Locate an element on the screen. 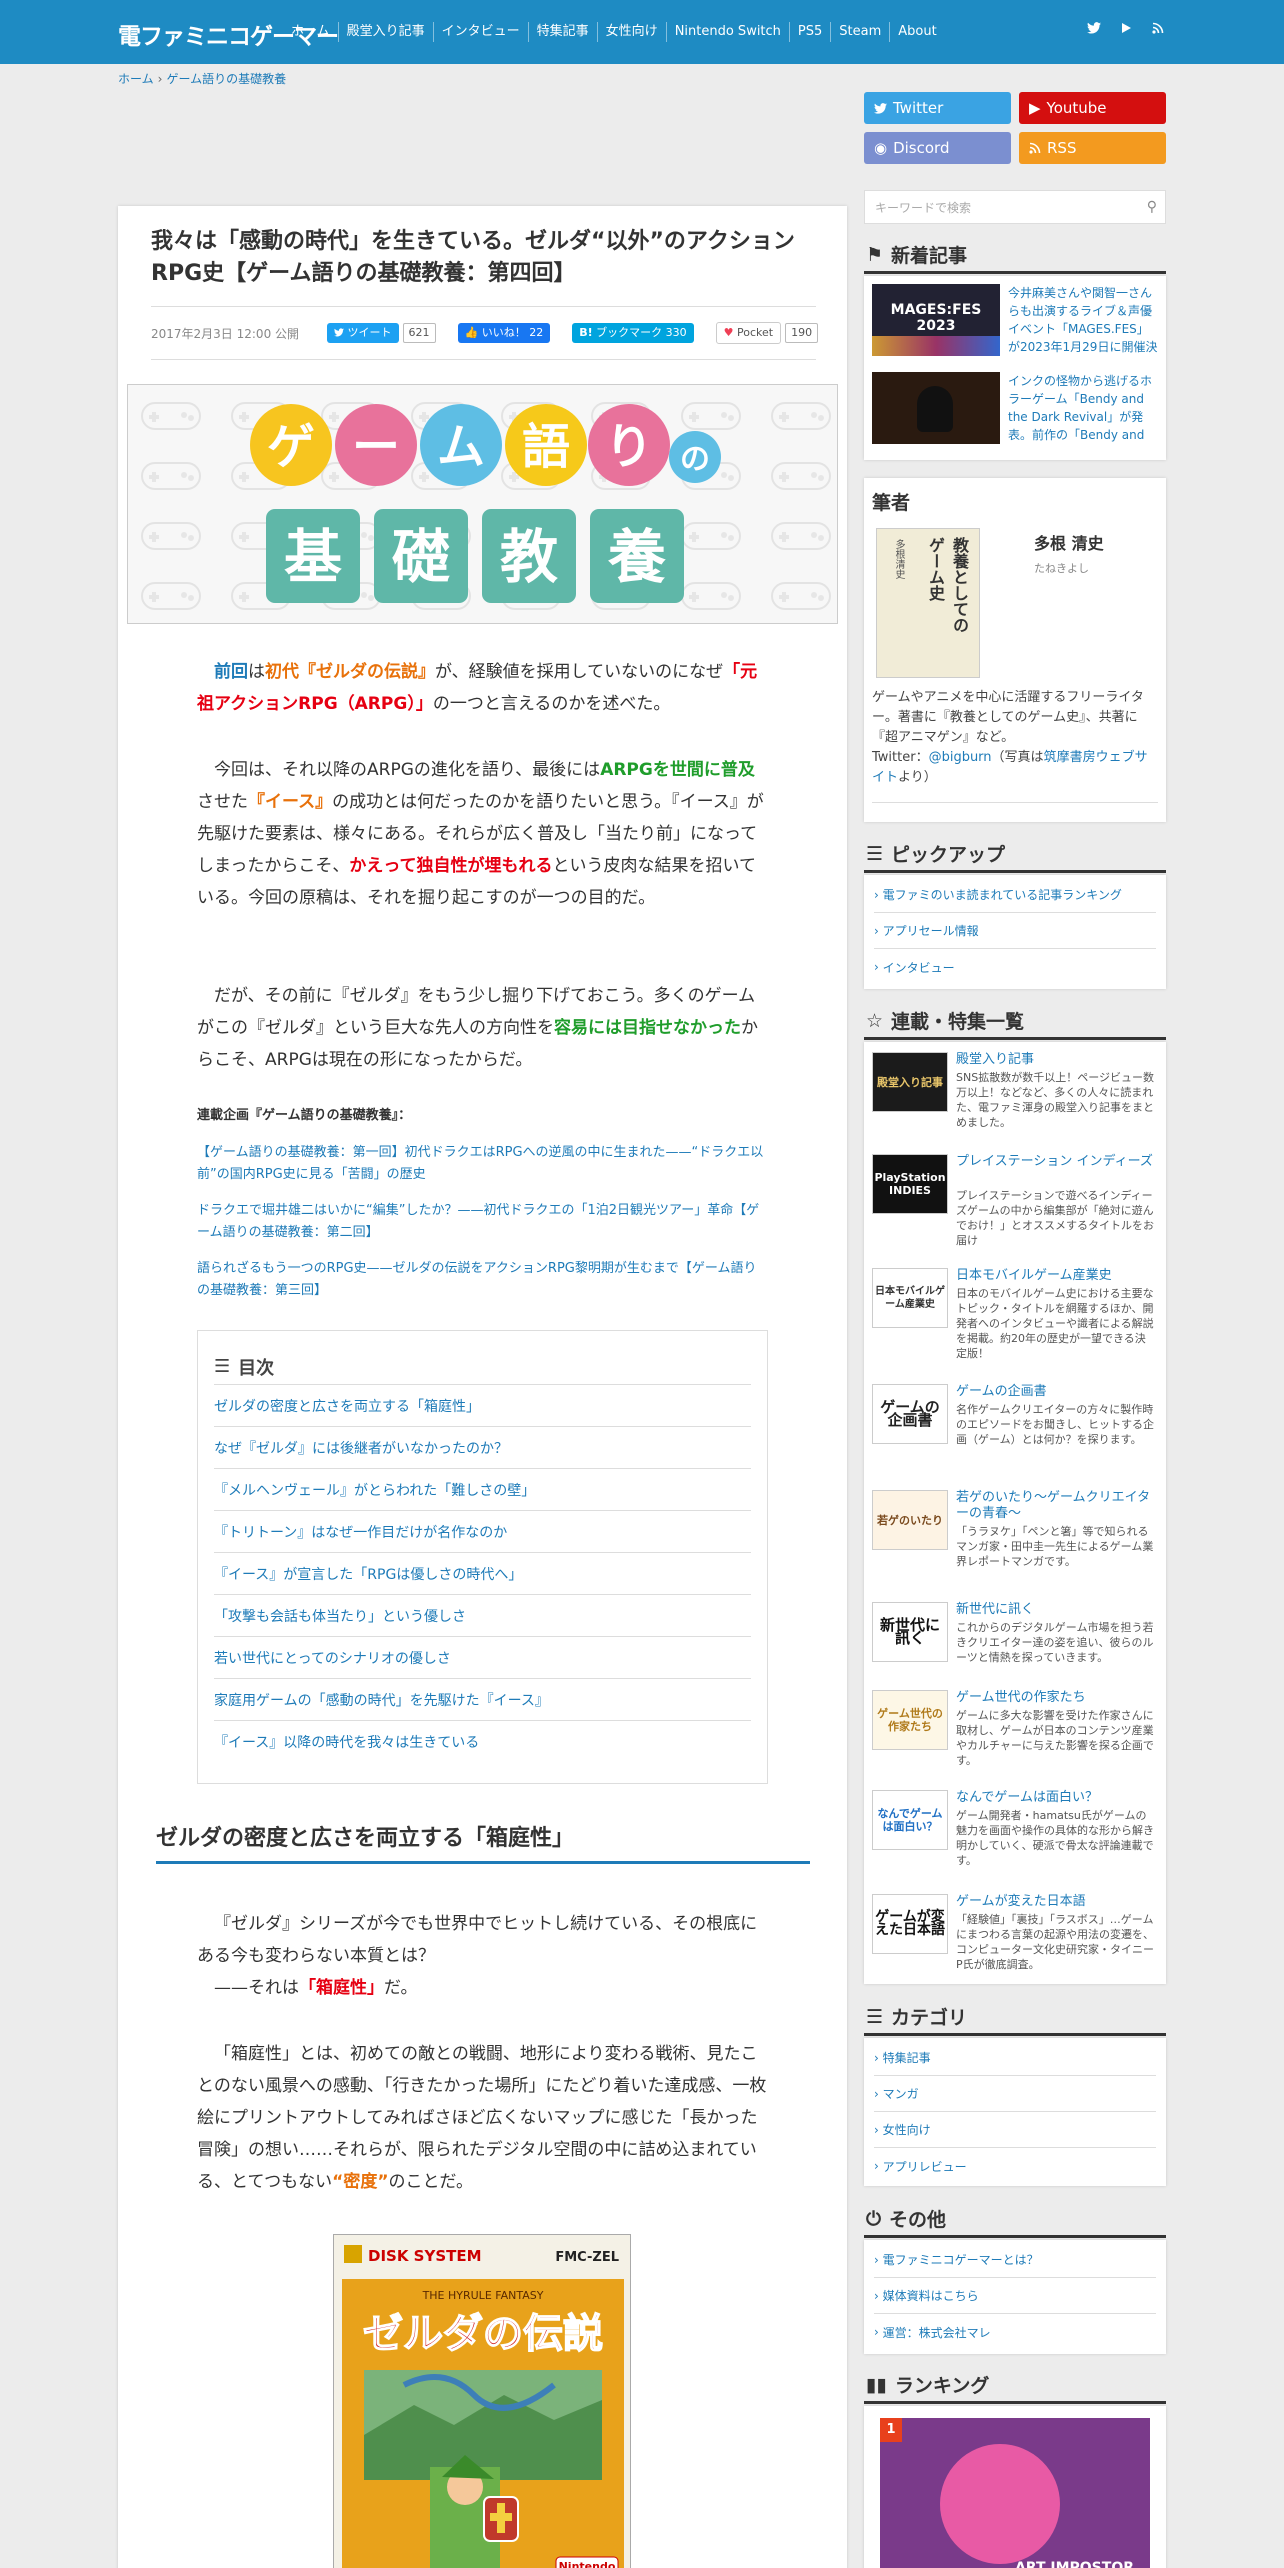  pickup-link: › インタビュー is located at coordinates (1015, 967).